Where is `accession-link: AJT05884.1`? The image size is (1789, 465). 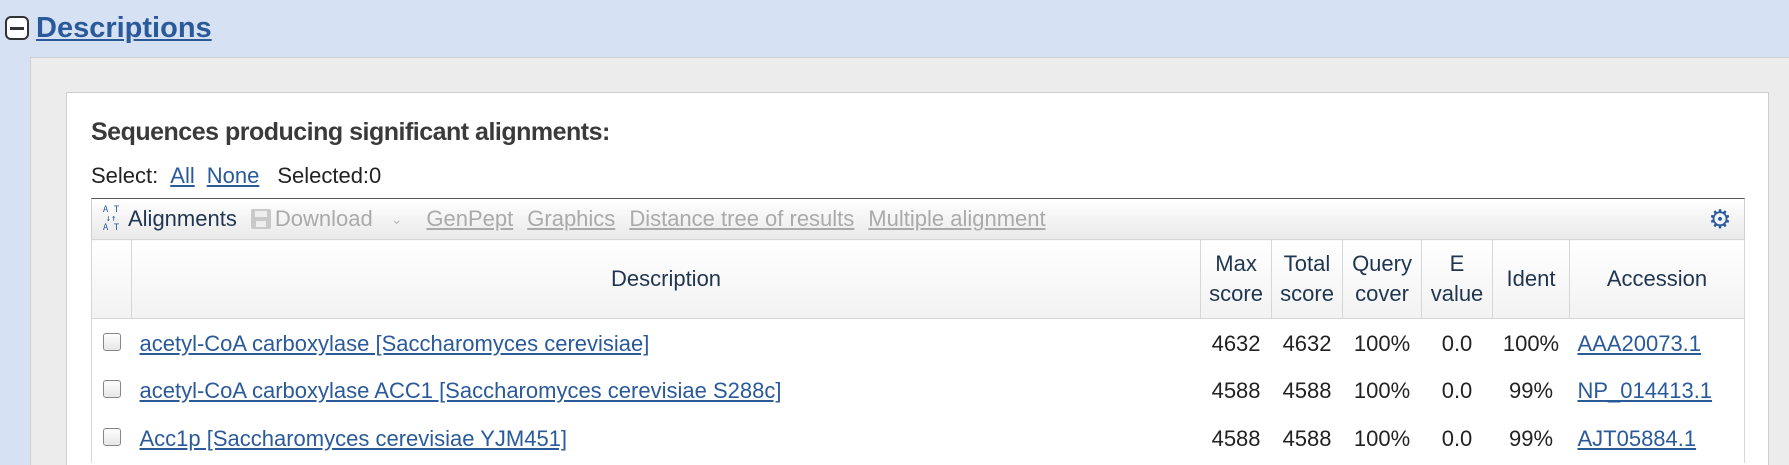
accession-link: AJT05884.1 is located at coordinates (1636, 438).